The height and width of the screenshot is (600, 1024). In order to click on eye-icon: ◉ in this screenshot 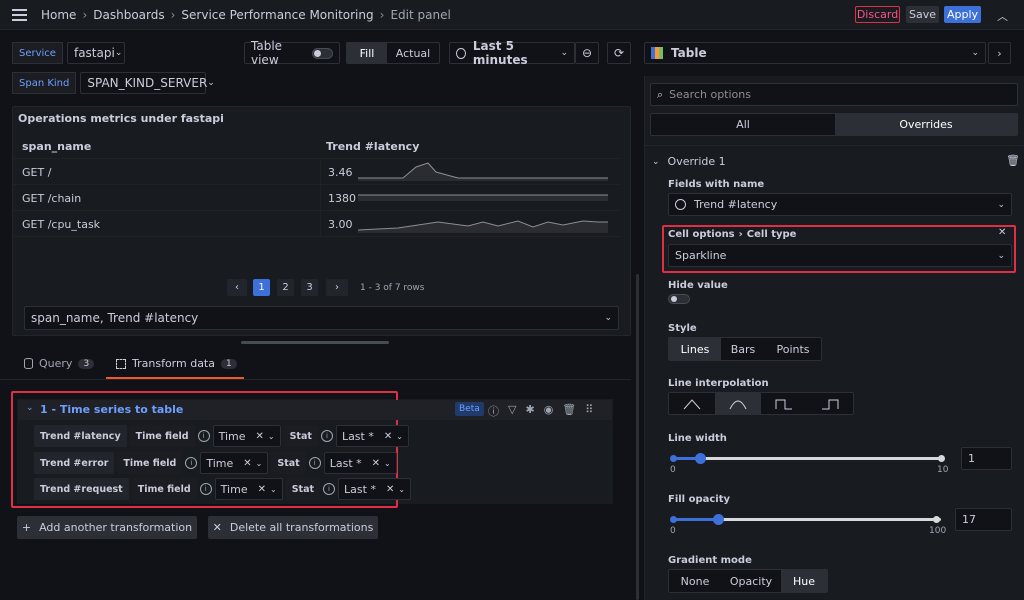, I will do `click(549, 411)`.